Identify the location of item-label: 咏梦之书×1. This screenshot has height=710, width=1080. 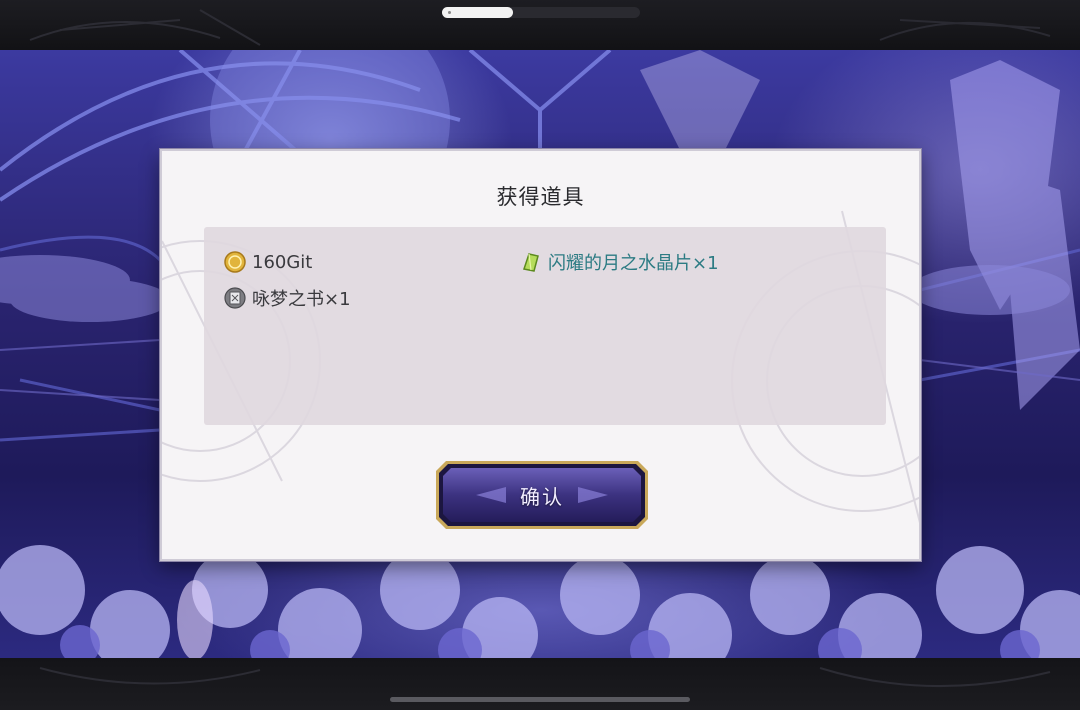
(301, 299).